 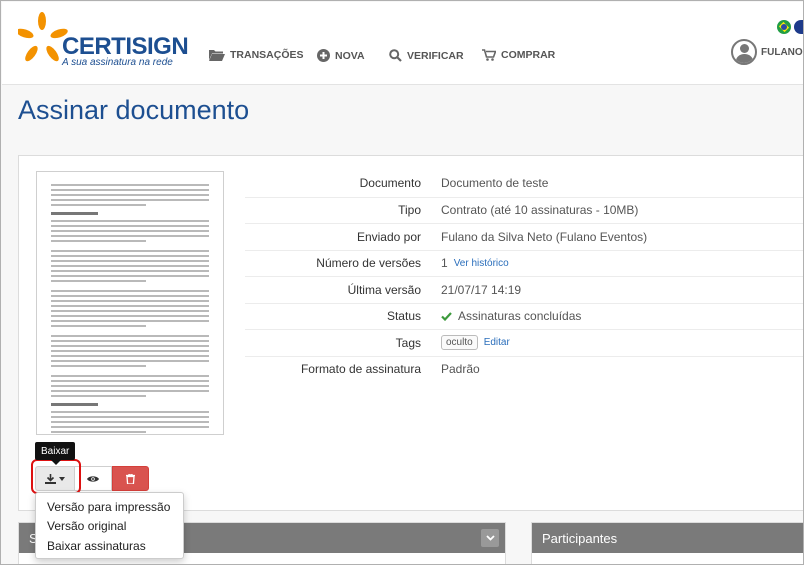 I want to click on detail-label: Última versão, so click(x=384, y=289).